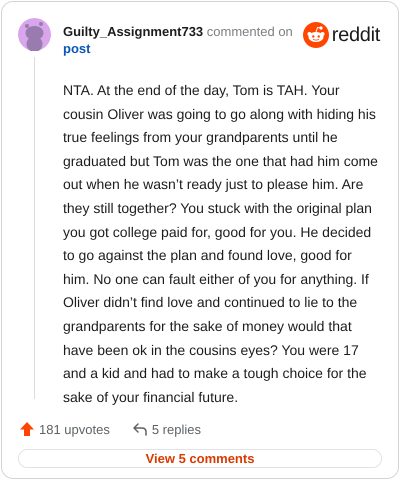 The height and width of the screenshot is (480, 400). Describe the element at coordinates (356, 35) in the screenshot. I see `reddit-wordmark: reddit` at that location.